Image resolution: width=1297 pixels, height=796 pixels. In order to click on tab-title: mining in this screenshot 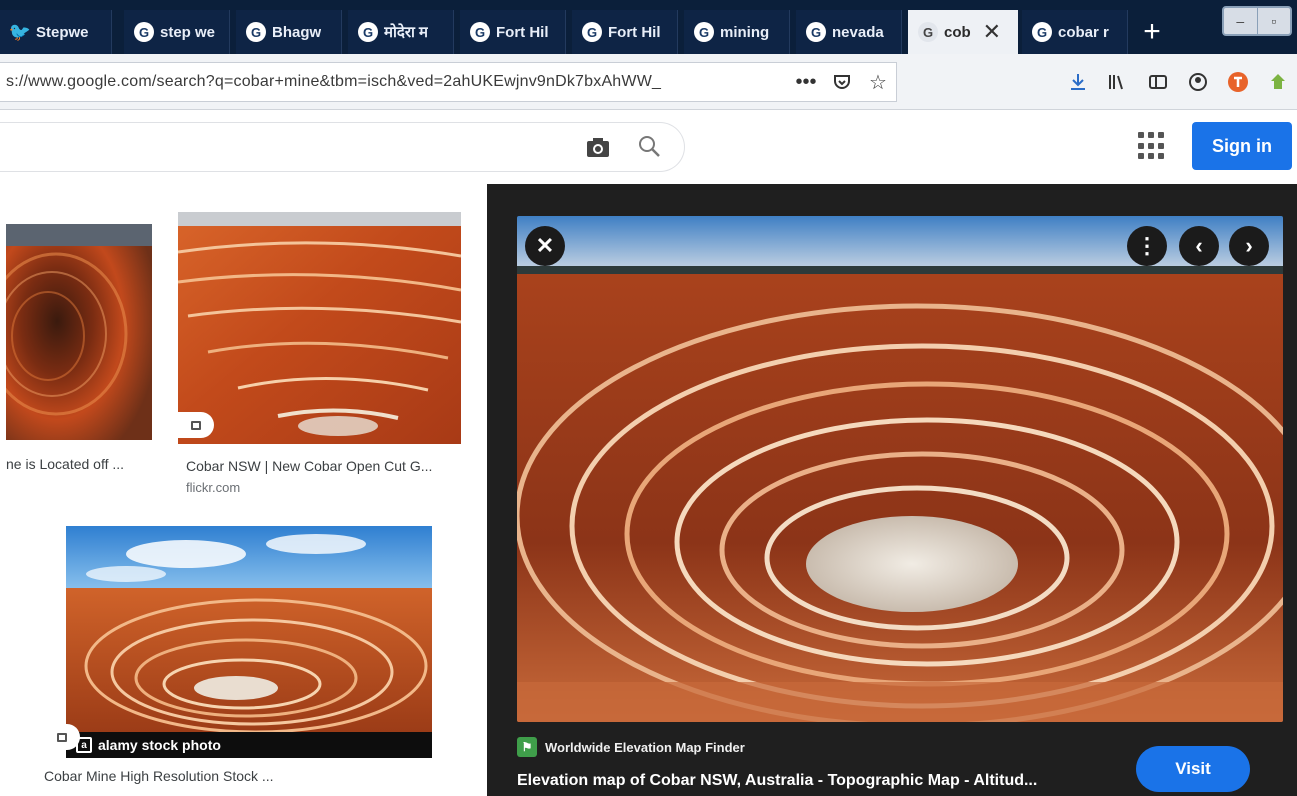, I will do `click(745, 32)`.